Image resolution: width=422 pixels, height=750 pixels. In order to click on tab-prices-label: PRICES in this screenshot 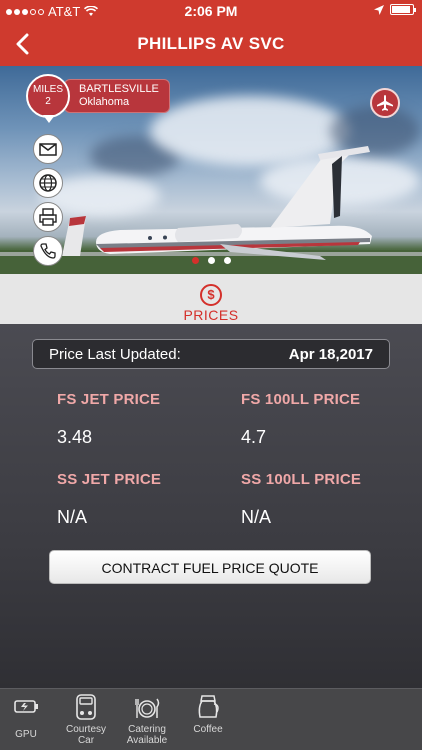, I will do `click(211, 315)`.